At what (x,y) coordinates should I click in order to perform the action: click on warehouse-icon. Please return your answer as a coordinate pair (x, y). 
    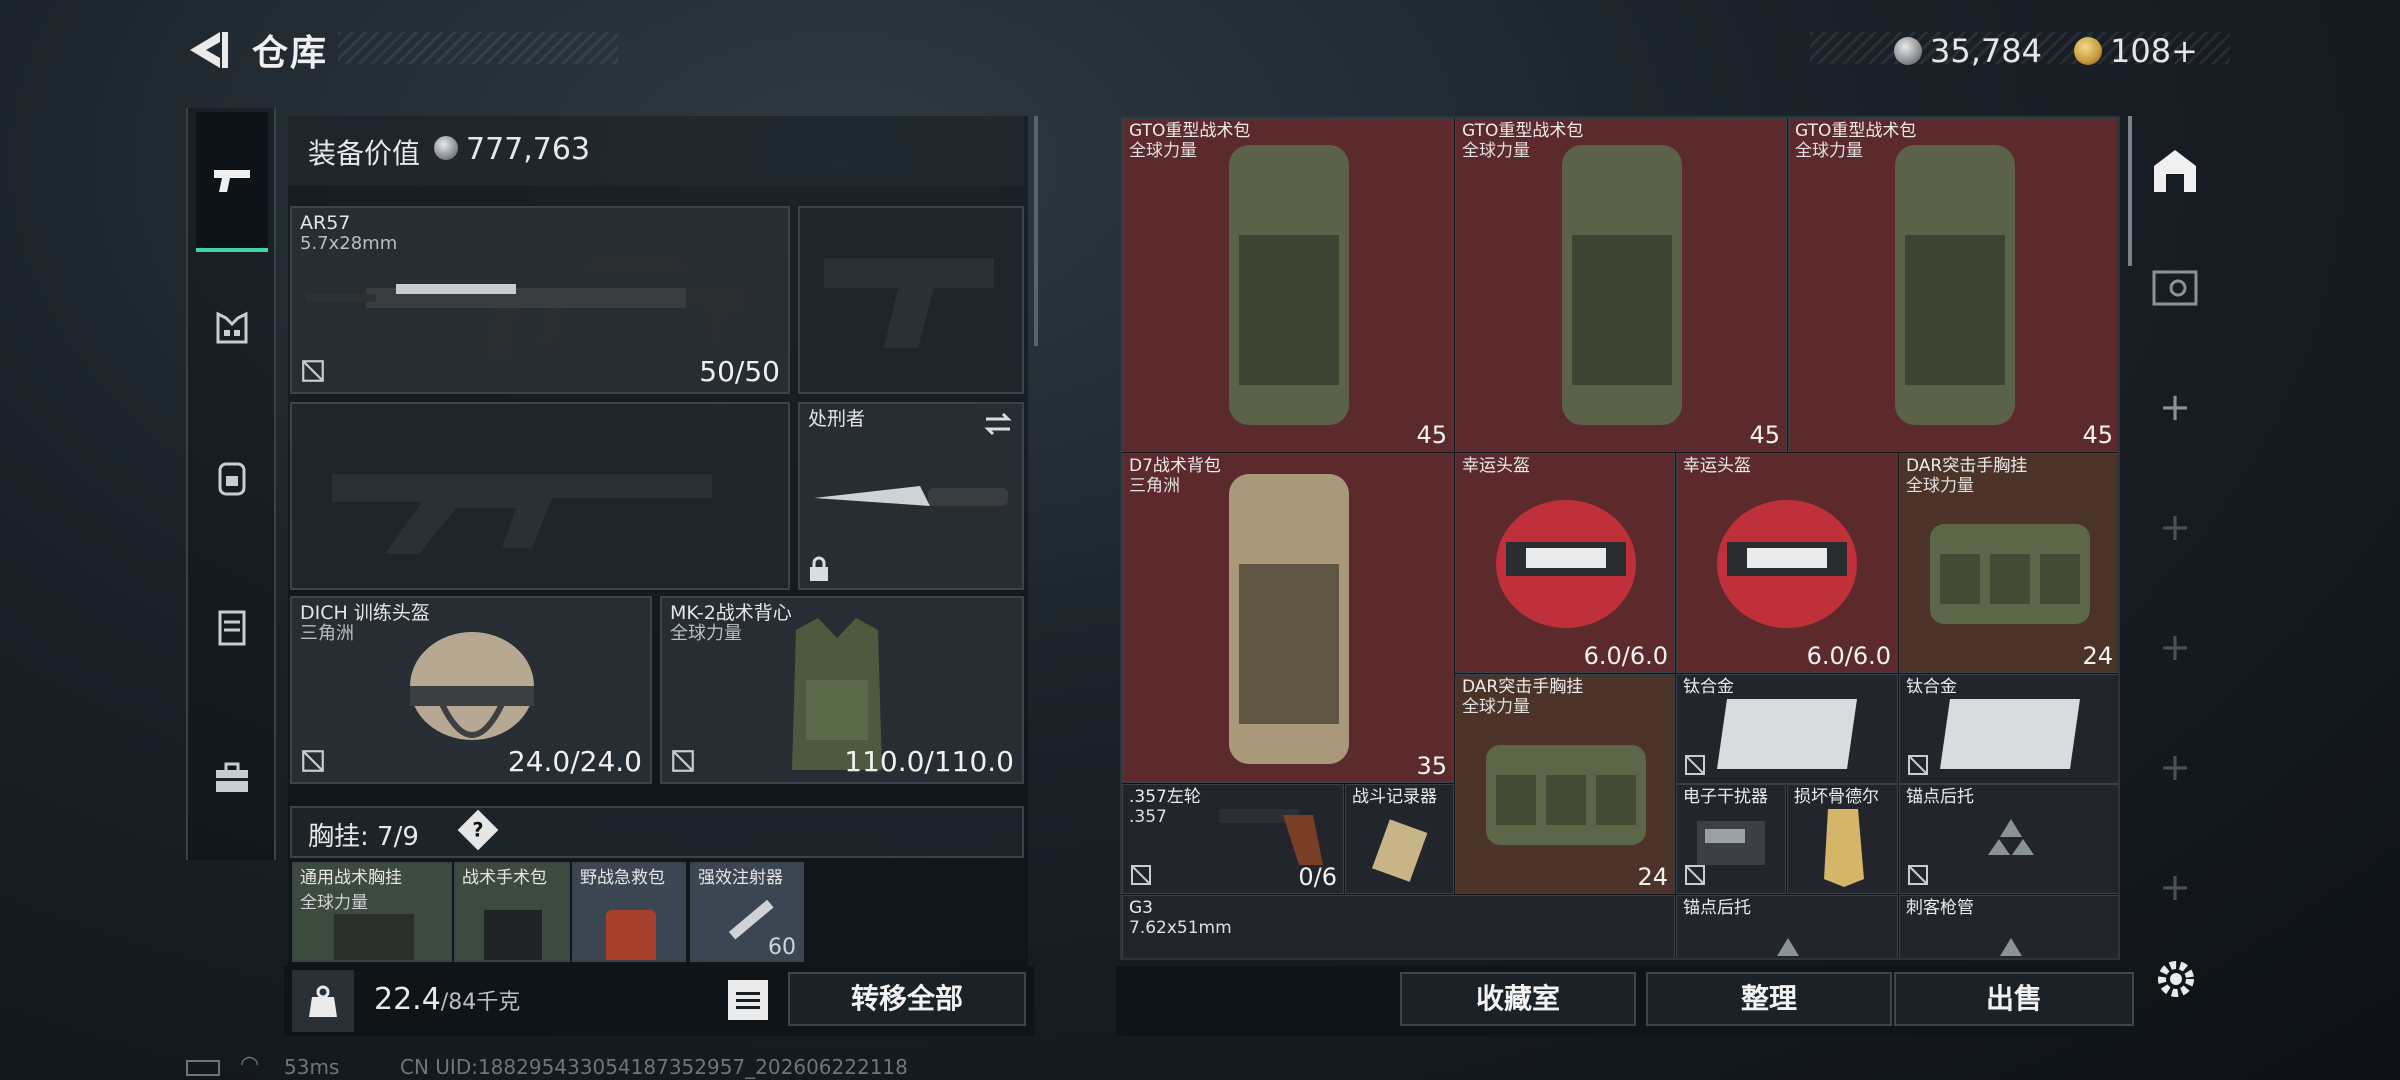
    Looking at the image, I should click on (2175, 171).